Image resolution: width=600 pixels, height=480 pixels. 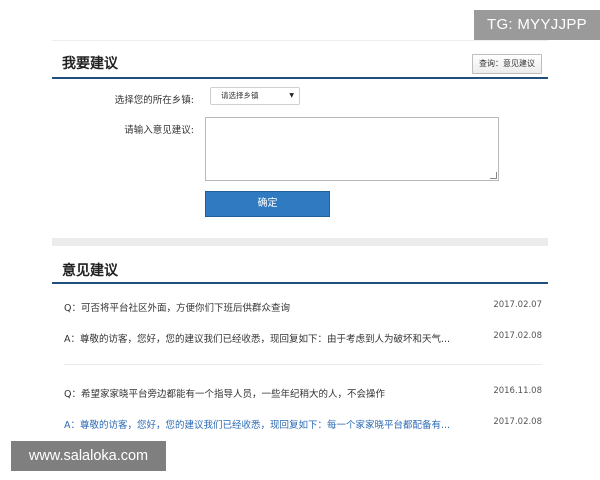 I want to click on opinions-panel-header: 意见建议, so click(x=300, y=268).